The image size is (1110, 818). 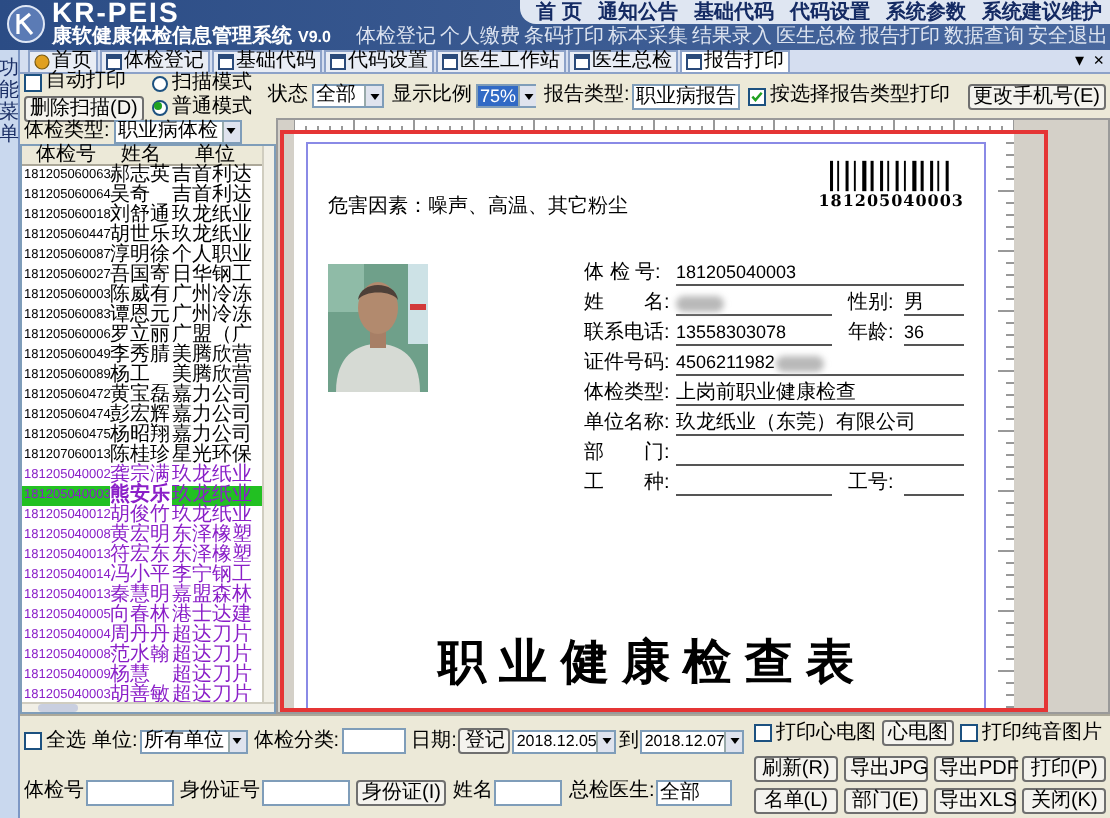 What do you see at coordinates (141, 516) in the screenshot?
I see `table-cell: 胡俊竹` at bounding box center [141, 516].